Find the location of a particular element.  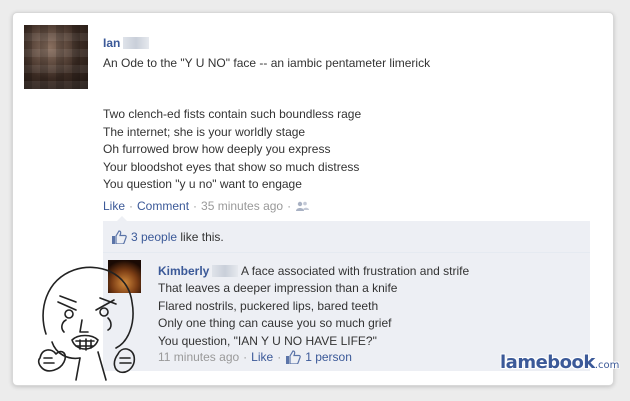

poem-line: Oh furrowed brow how deeply you express is located at coordinates (217, 149).